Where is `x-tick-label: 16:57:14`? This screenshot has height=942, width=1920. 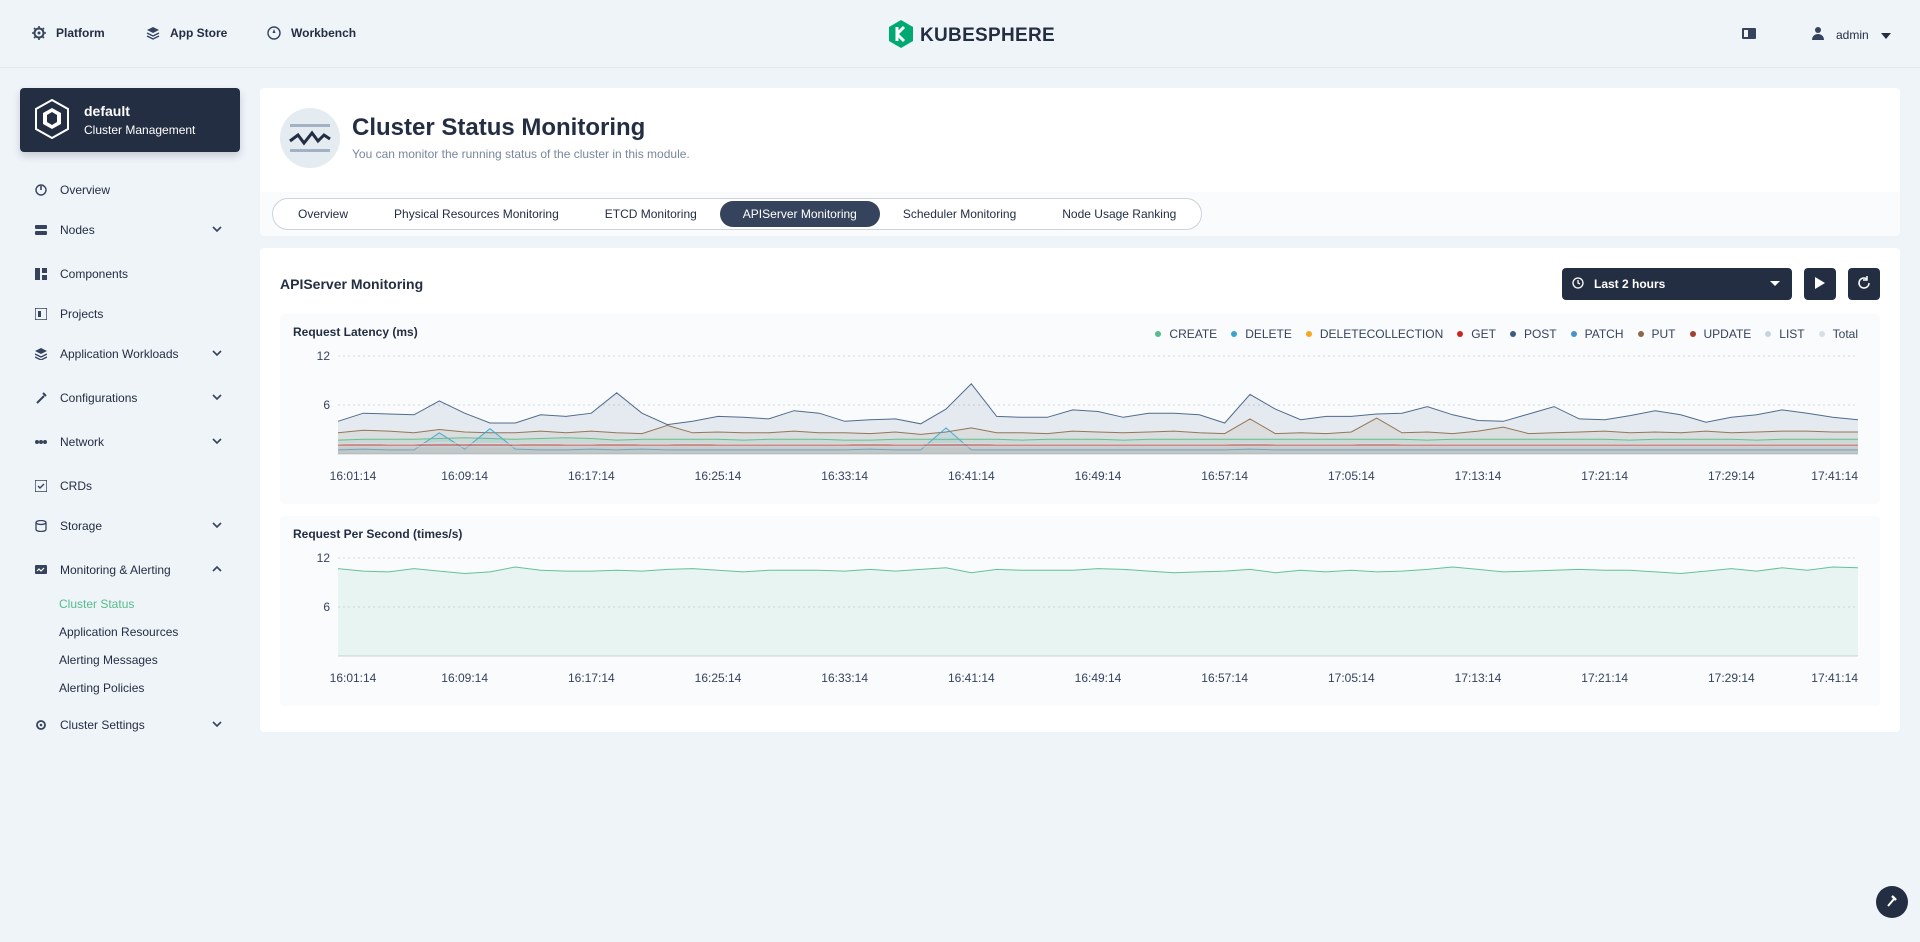
x-tick-label: 16:57:14 is located at coordinates (1224, 476).